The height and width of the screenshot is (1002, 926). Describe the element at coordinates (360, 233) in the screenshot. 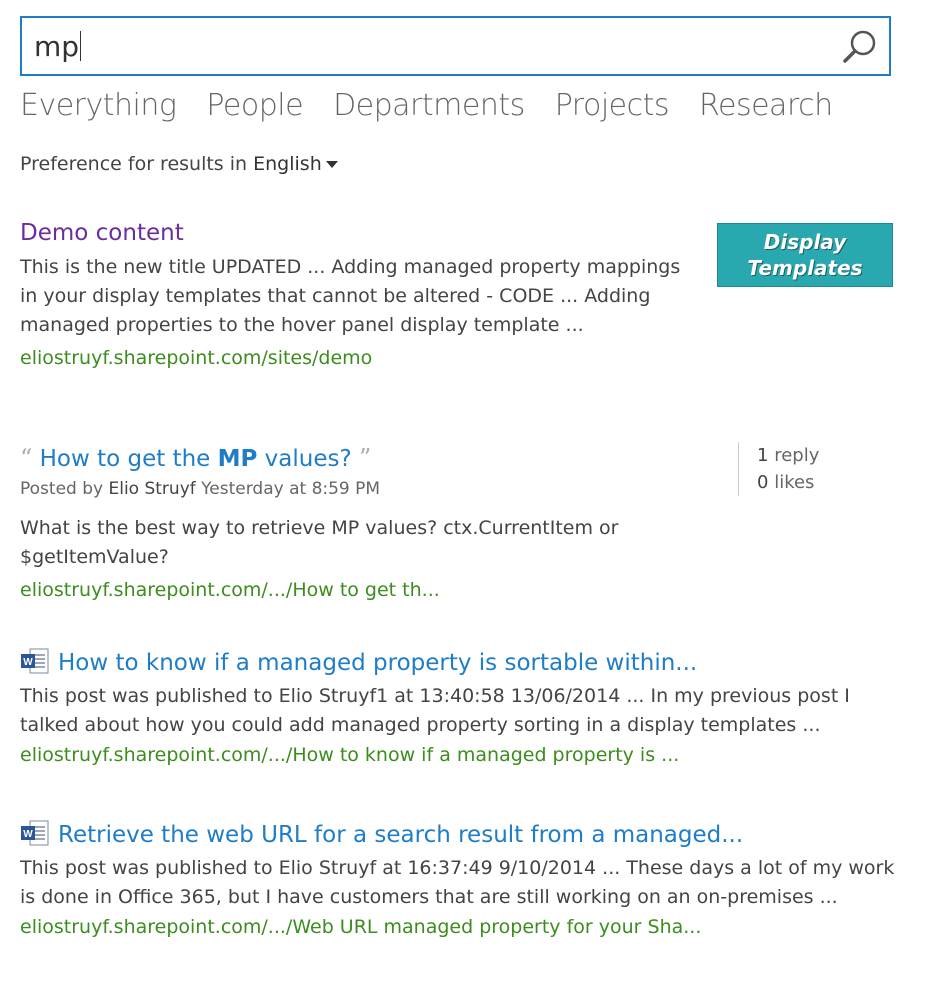

I see `result-title: Demo content` at that location.